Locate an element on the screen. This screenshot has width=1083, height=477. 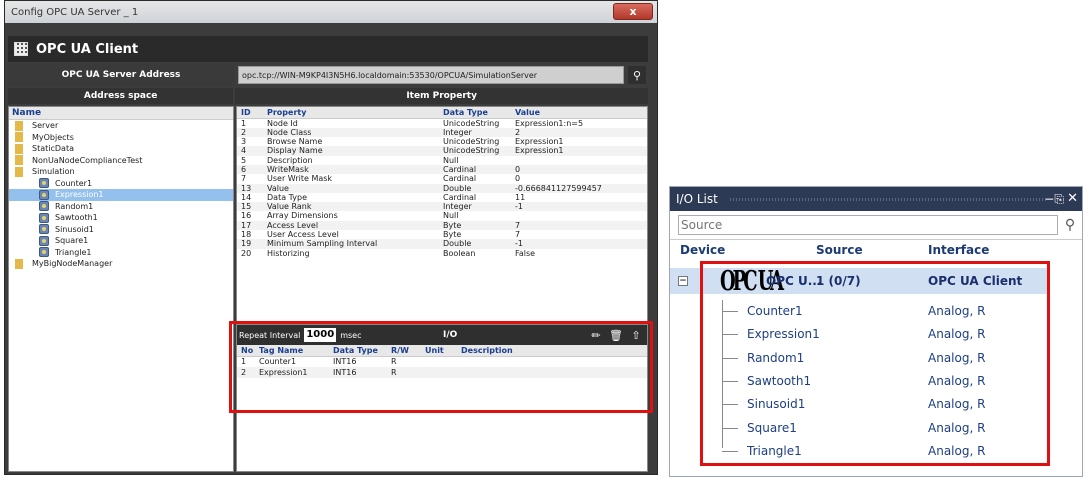
property-cell: Expression1 is located at coordinates (539, 142).